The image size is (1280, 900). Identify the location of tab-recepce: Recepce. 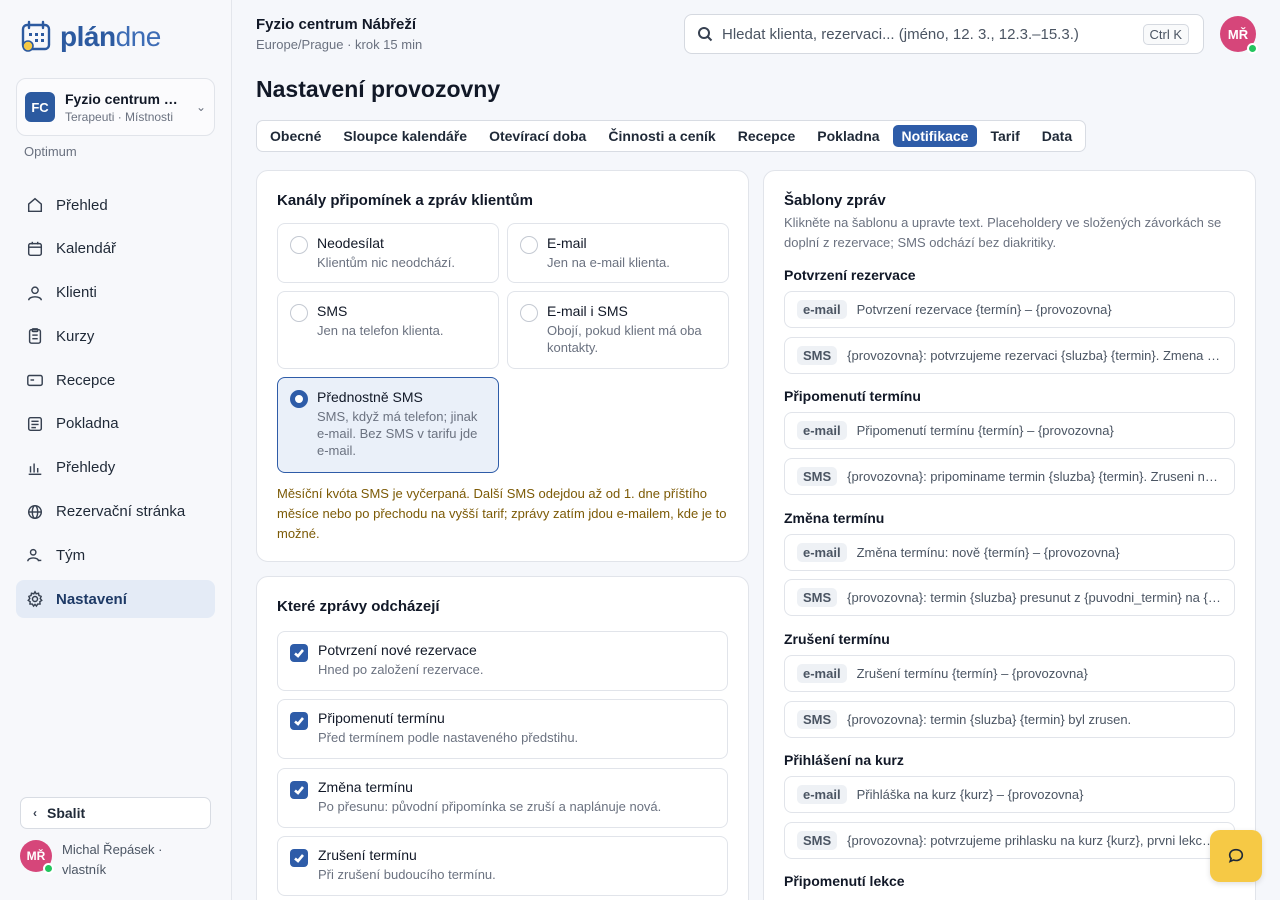
(767, 136).